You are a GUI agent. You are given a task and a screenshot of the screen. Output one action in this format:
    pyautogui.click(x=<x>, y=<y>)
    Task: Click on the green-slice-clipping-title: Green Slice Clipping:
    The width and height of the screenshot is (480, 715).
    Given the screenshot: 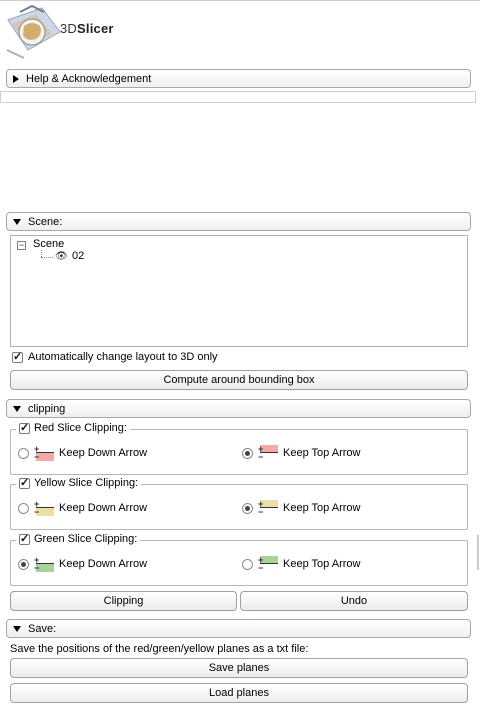 What is the action you would take?
    pyautogui.click(x=78, y=538)
    